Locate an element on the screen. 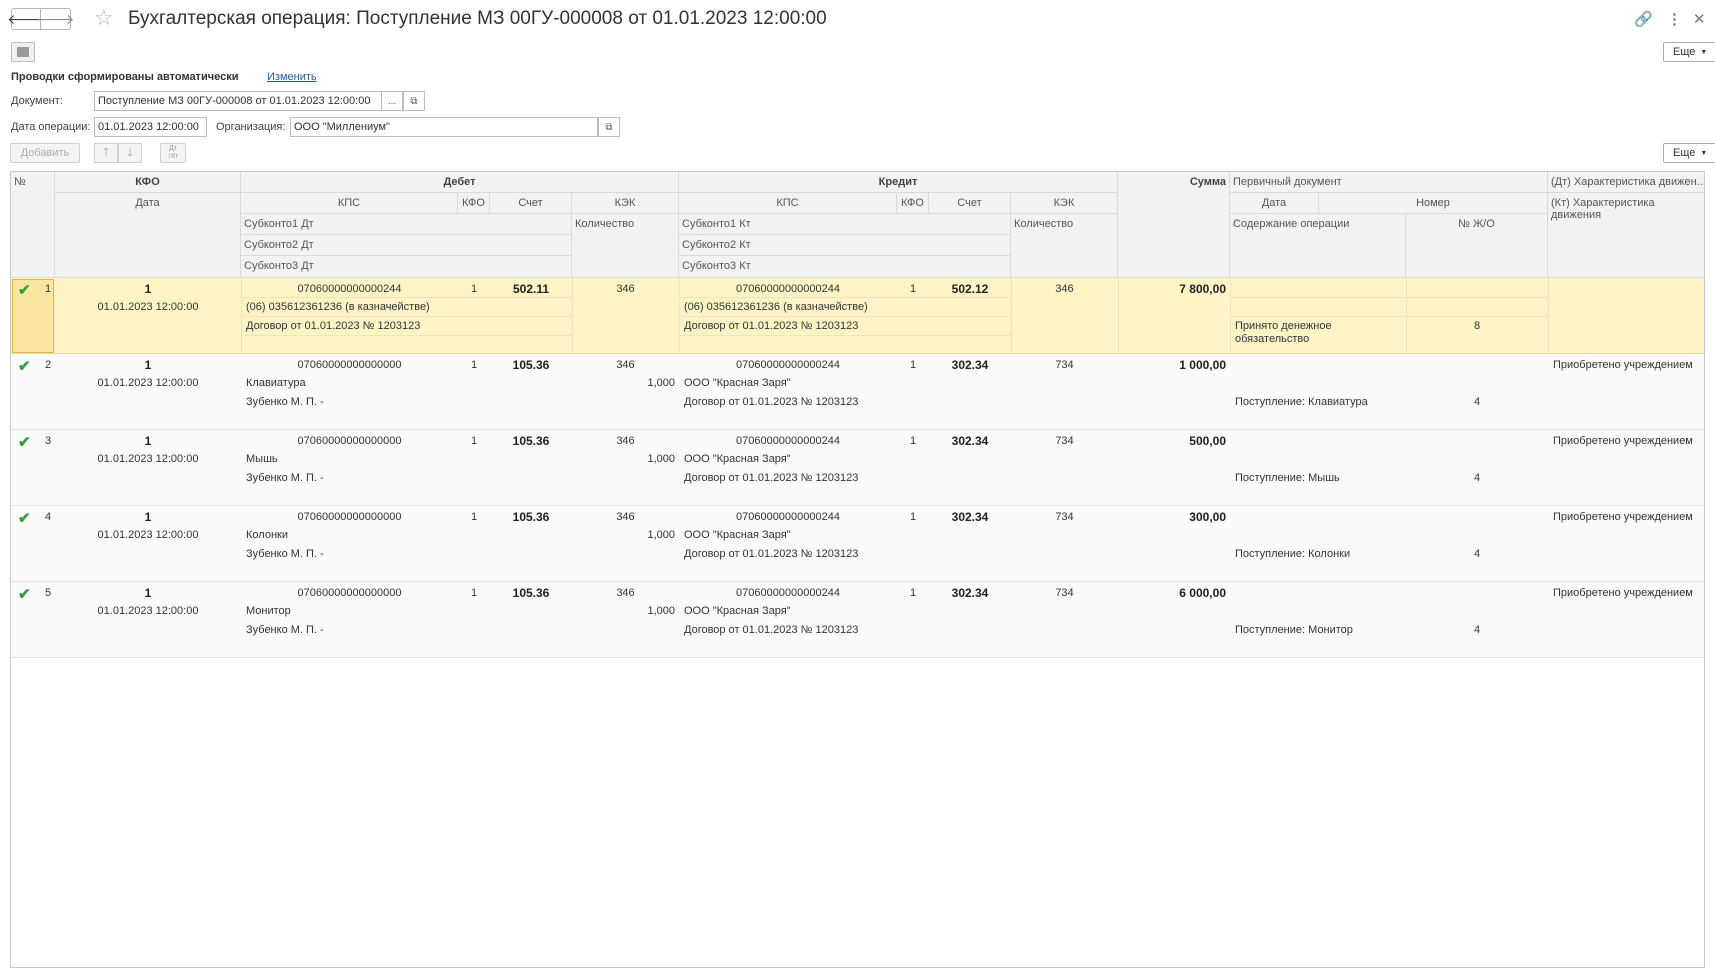  open-icon: ⧉ is located at coordinates (609, 127).